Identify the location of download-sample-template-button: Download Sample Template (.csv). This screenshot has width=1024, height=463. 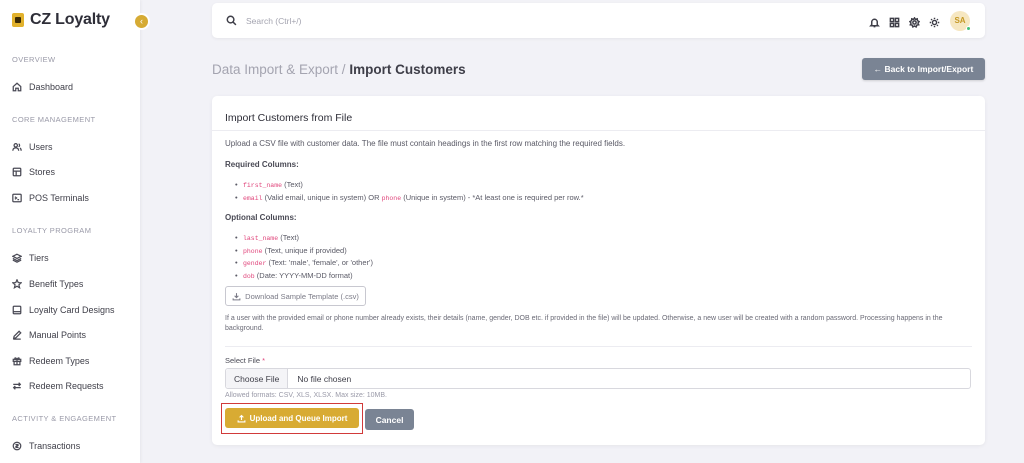
(295, 296).